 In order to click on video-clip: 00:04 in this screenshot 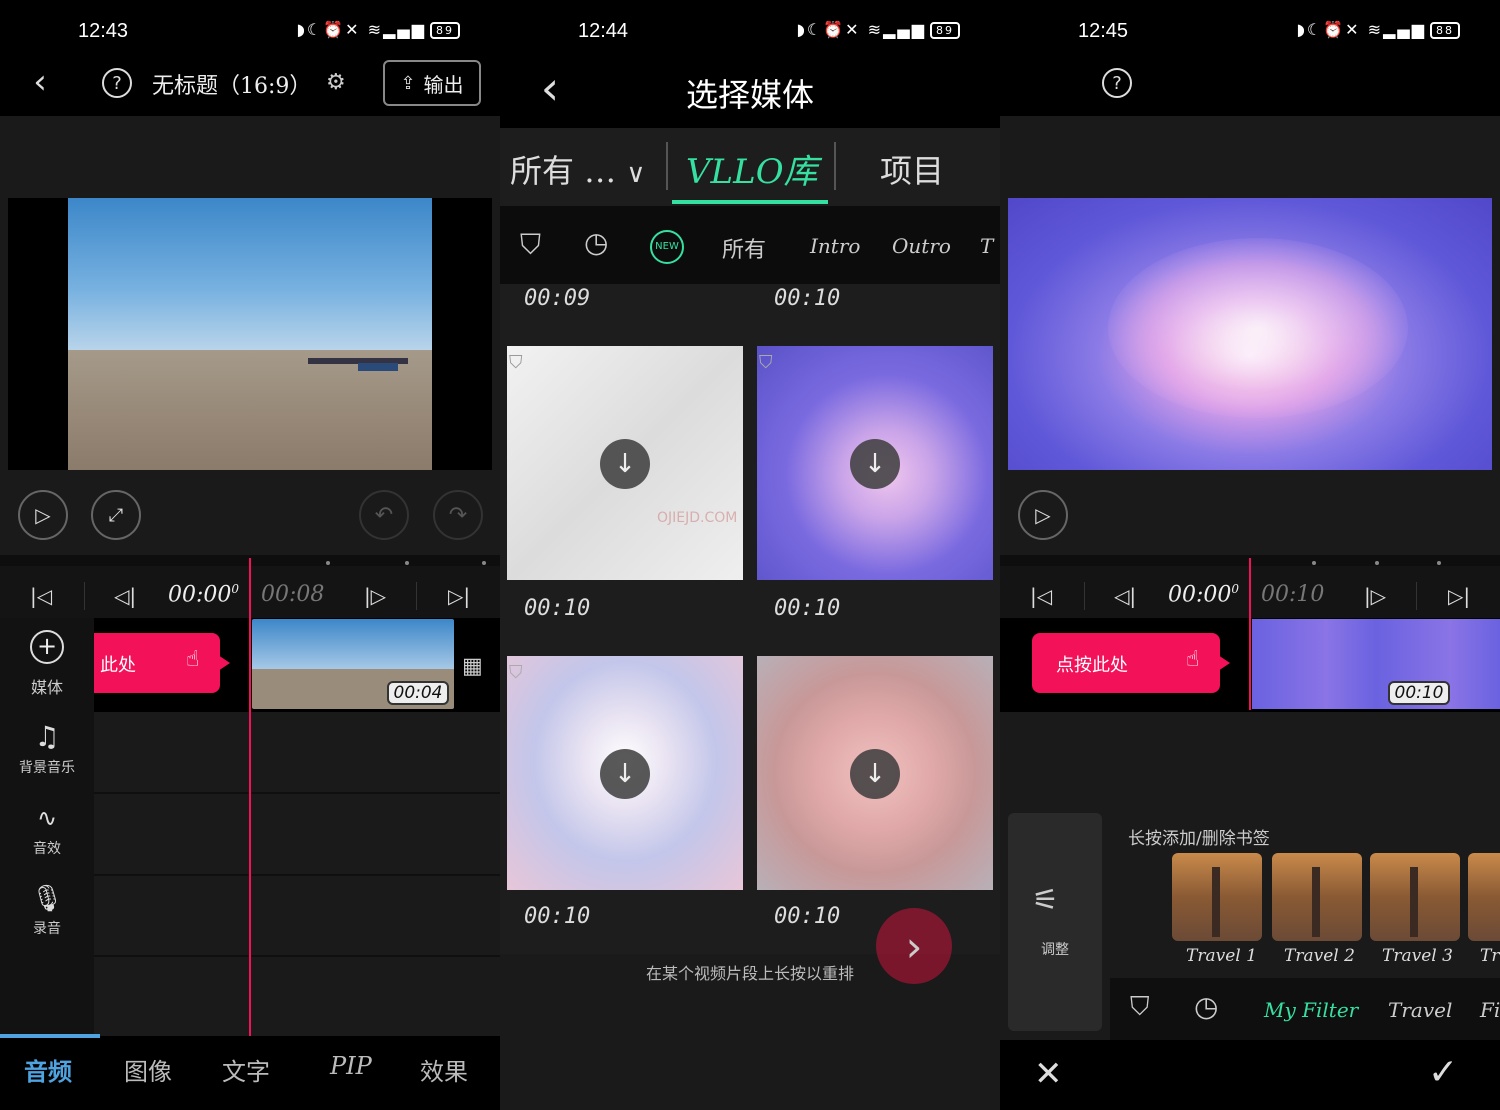, I will do `click(353, 664)`.